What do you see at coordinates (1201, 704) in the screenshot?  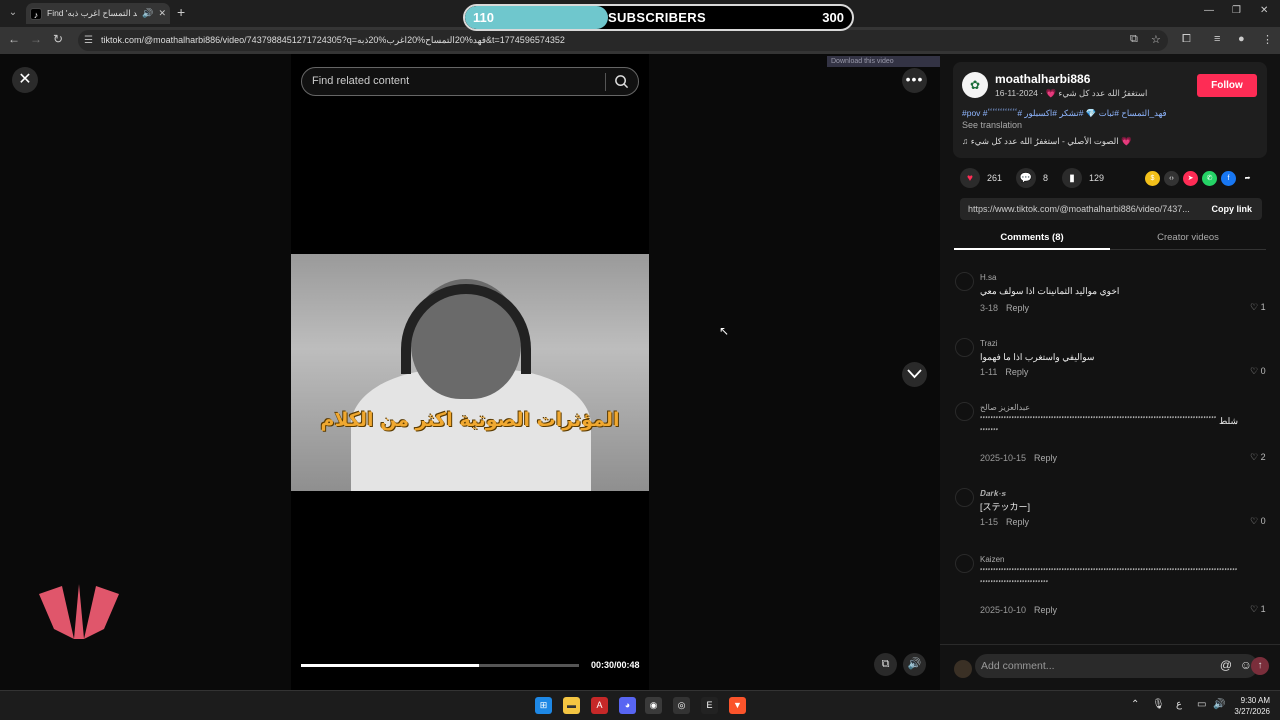 I see `network-icon: ▭` at bounding box center [1201, 704].